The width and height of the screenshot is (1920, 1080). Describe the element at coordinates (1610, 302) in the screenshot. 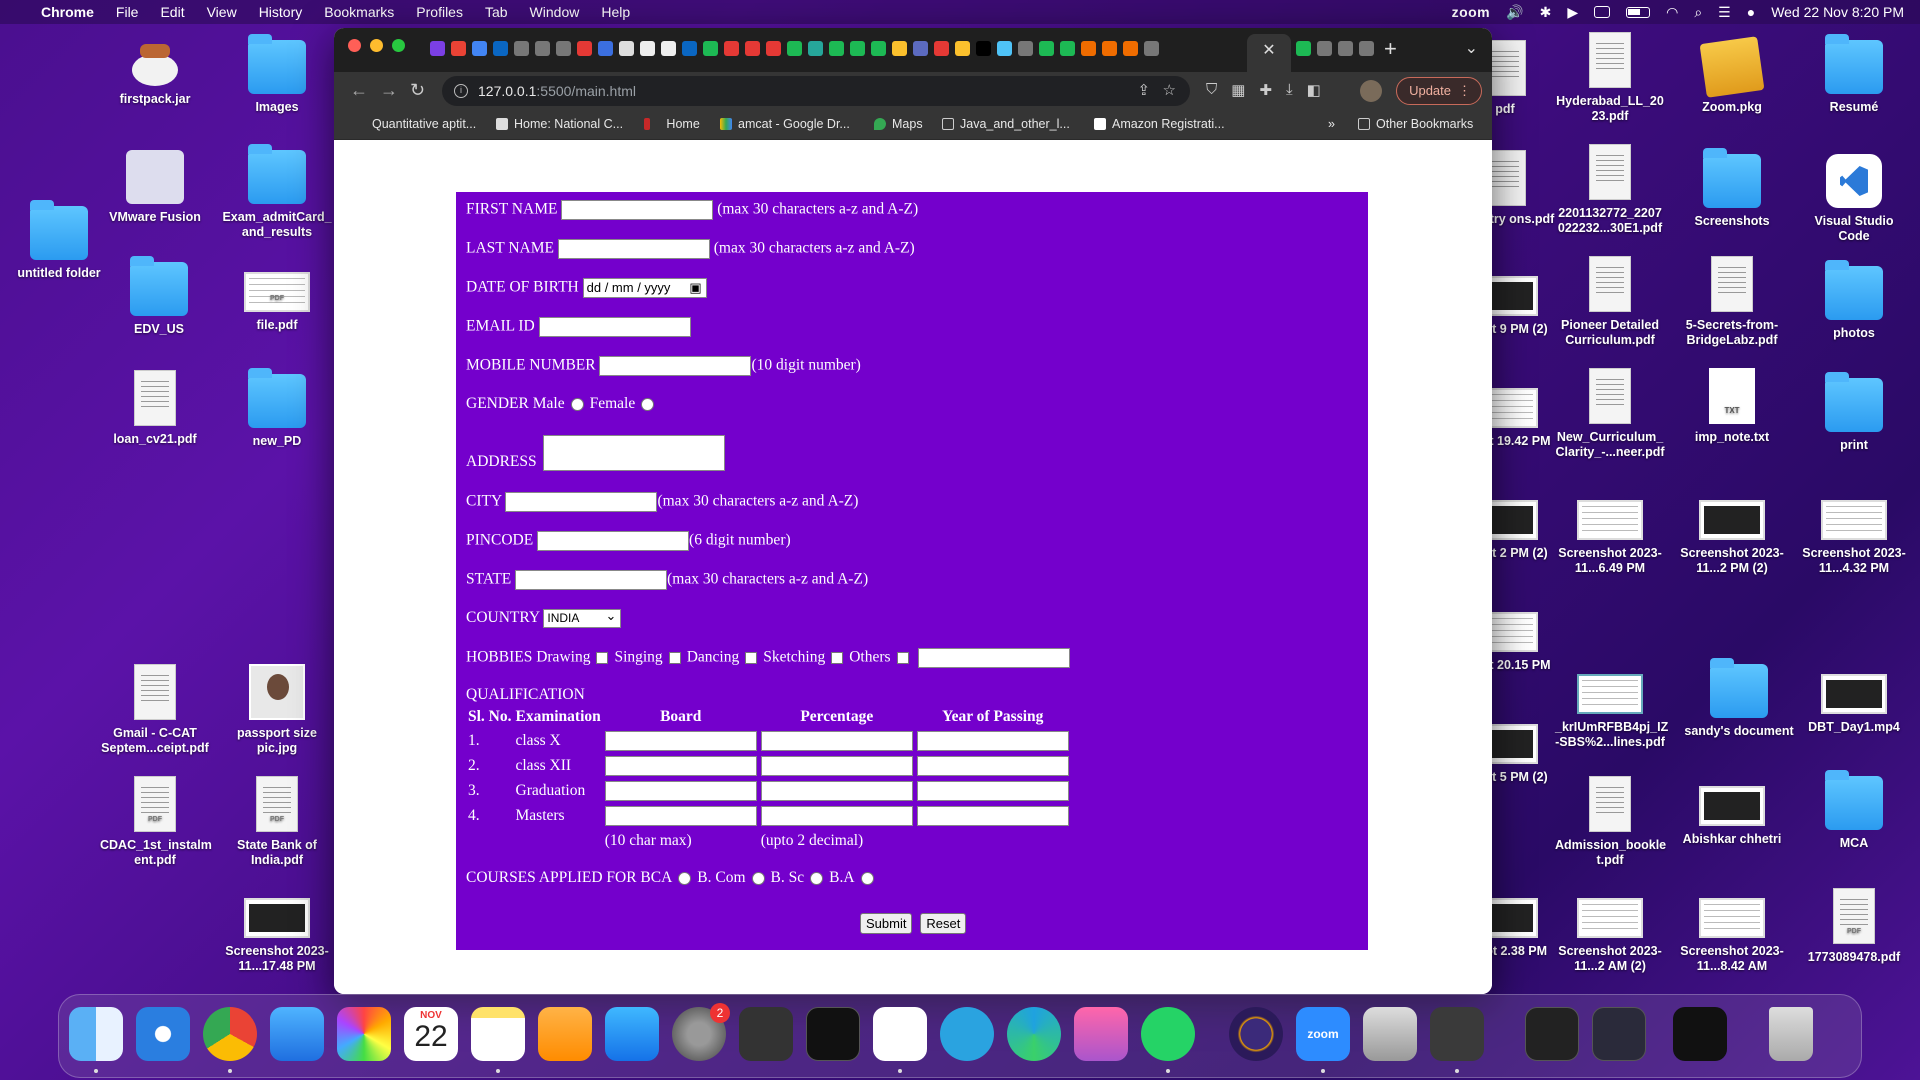

I see `desktop-item: Pioneer Detailed Curriculum.pdf` at that location.